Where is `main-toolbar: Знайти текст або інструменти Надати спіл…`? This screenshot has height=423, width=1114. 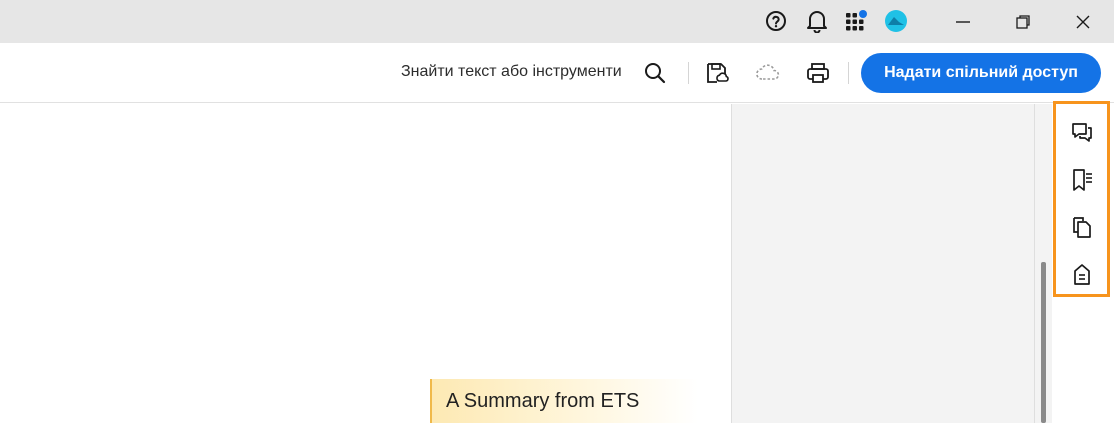
main-toolbar: Знайти текст або інструменти Надати спіл… is located at coordinates (557, 73).